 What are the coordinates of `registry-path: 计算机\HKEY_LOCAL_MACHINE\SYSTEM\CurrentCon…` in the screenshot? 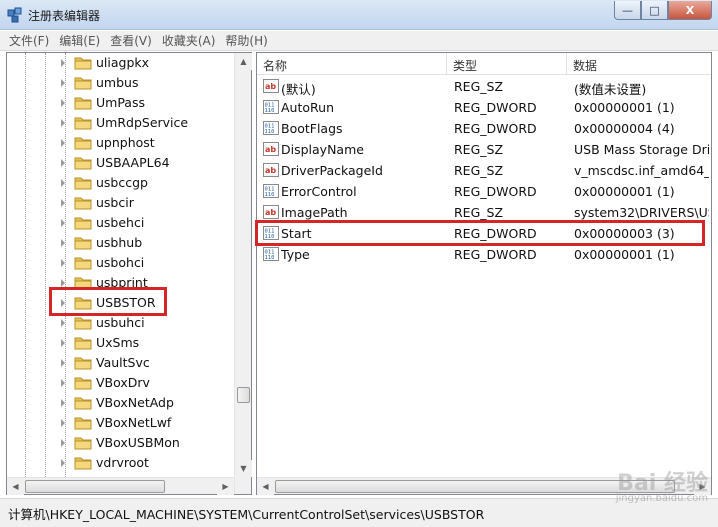 It's located at (246, 514).